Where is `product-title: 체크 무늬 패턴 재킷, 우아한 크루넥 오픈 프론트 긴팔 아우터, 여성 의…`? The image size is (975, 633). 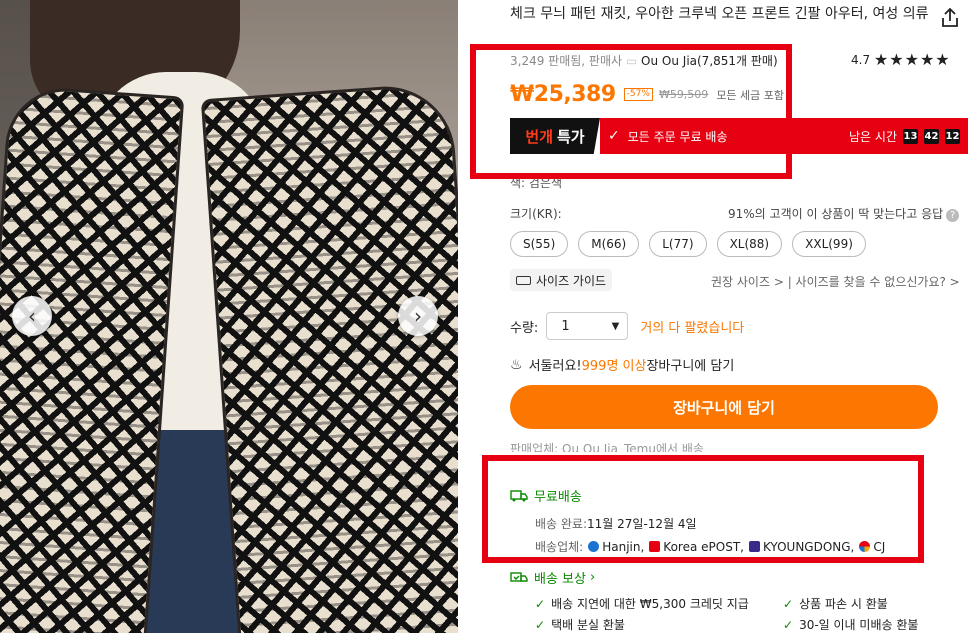
product-title: 체크 무늬 패턴 재킷, 우아한 크루넥 오픈 프론트 긴팔 아우터, 여성 의… is located at coordinates (719, 14).